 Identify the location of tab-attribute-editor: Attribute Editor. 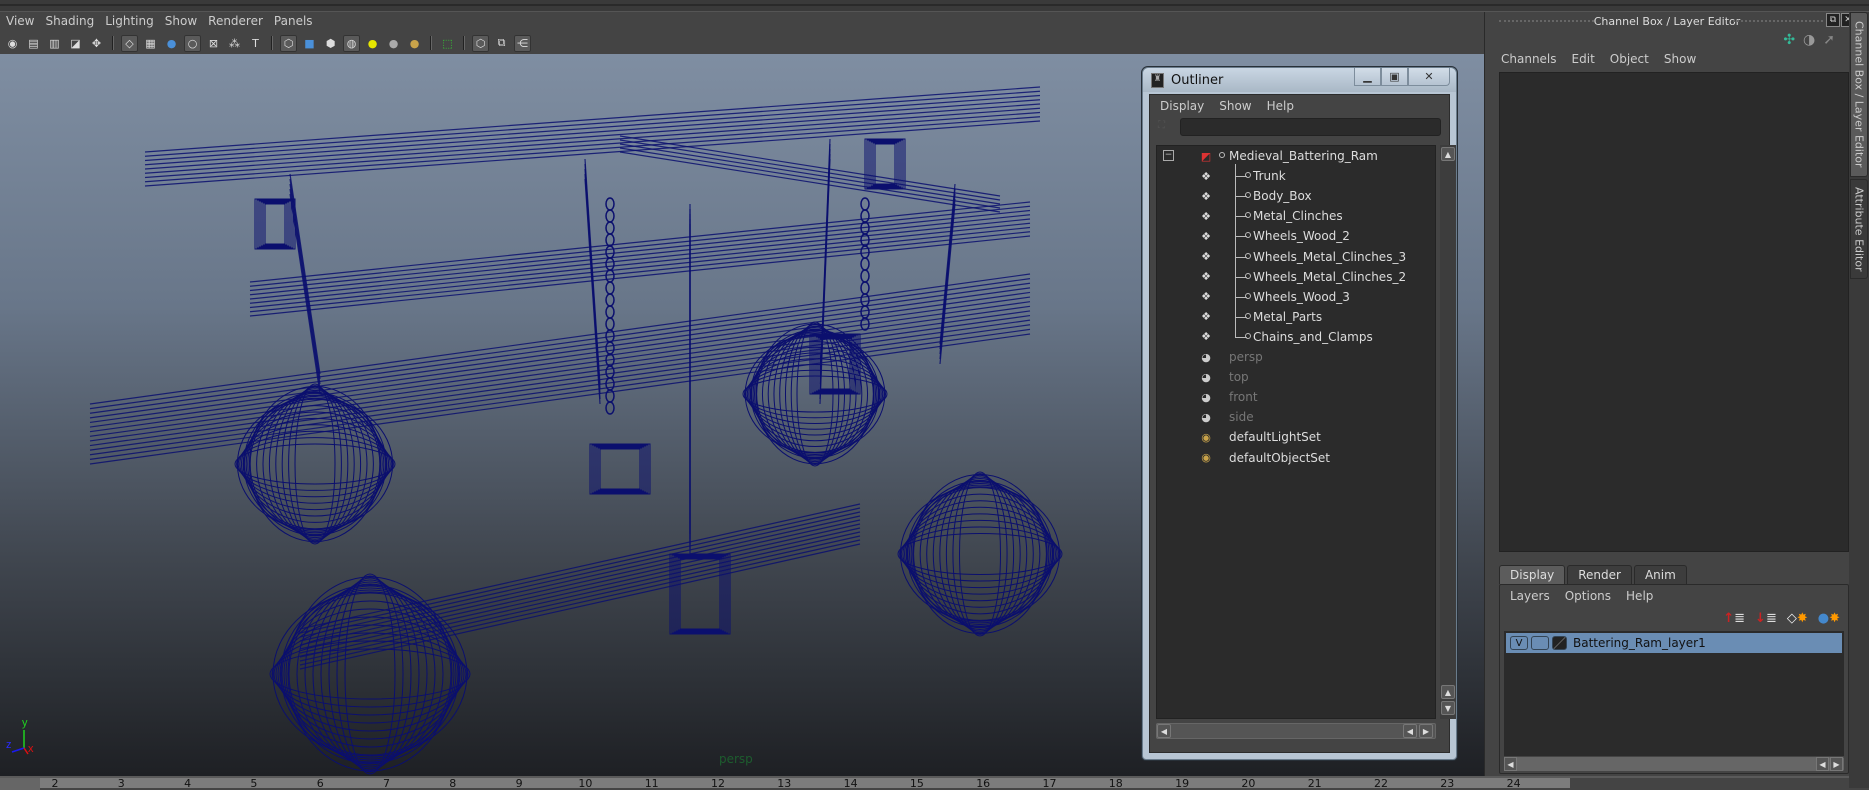
(1859, 229).